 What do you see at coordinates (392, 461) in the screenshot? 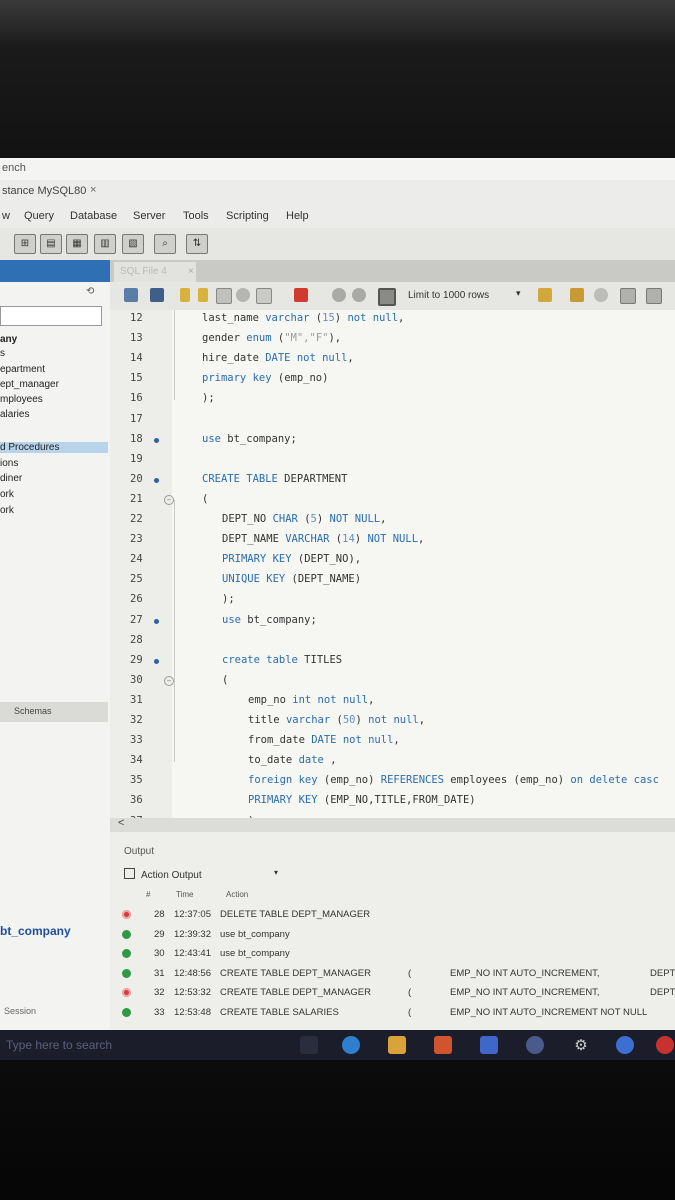
I see `code-line: 19` at bounding box center [392, 461].